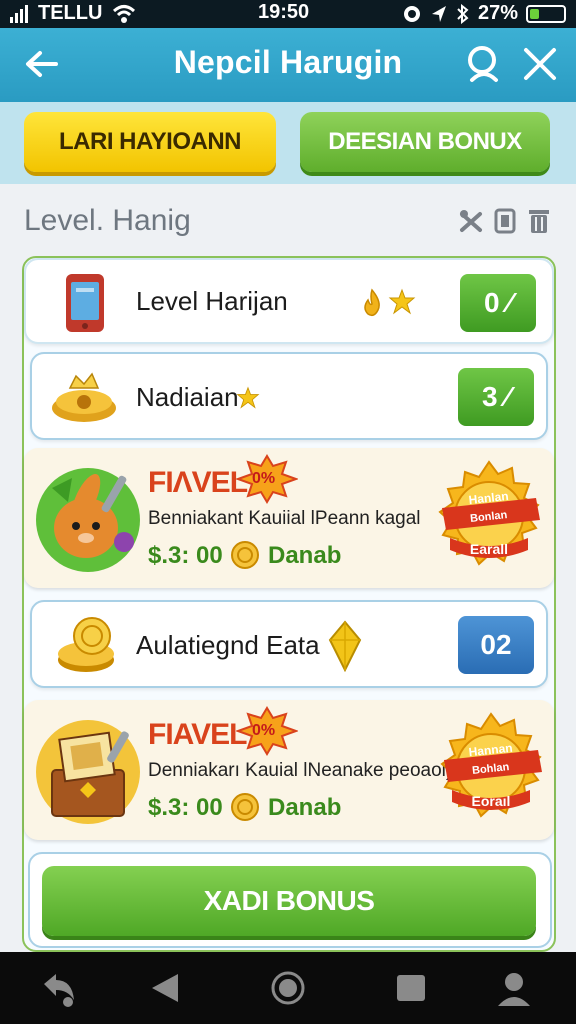 Image resolution: width=576 pixels, height=1024 pixels. What do you see at coordinates (84, 397) in the screenshot?
I see `treasure-crown-icon` at bounding box center [84, 397].